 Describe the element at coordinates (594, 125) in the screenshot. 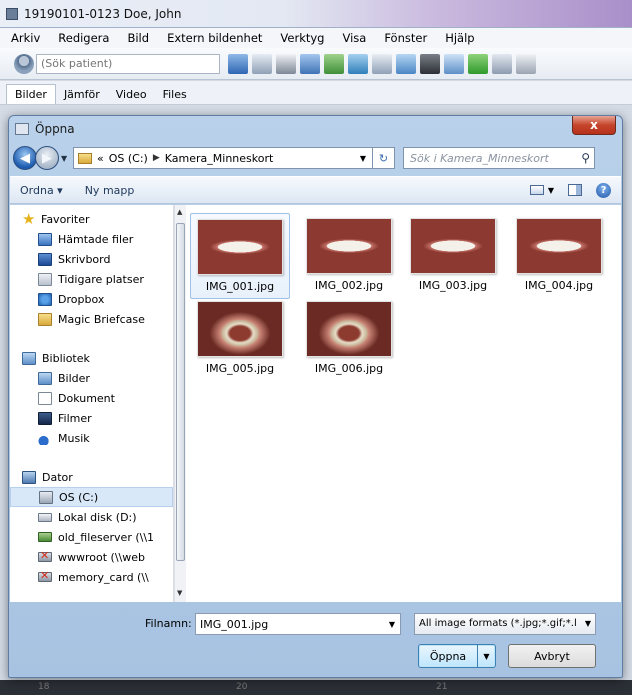

I see `close-button: x` at that location.